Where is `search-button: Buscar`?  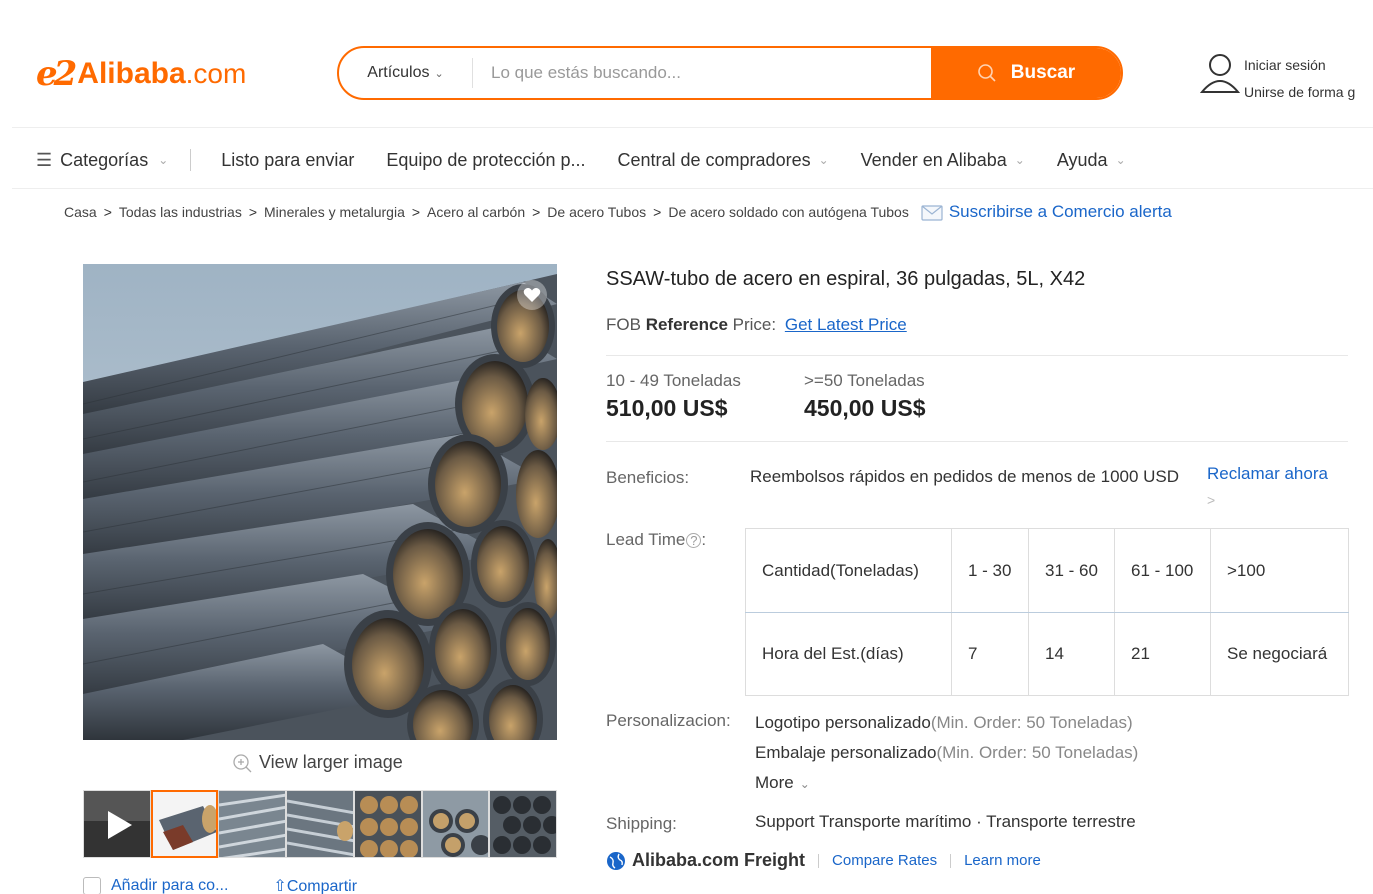
search-button: Buscar is located at coordinates (1026, 73).